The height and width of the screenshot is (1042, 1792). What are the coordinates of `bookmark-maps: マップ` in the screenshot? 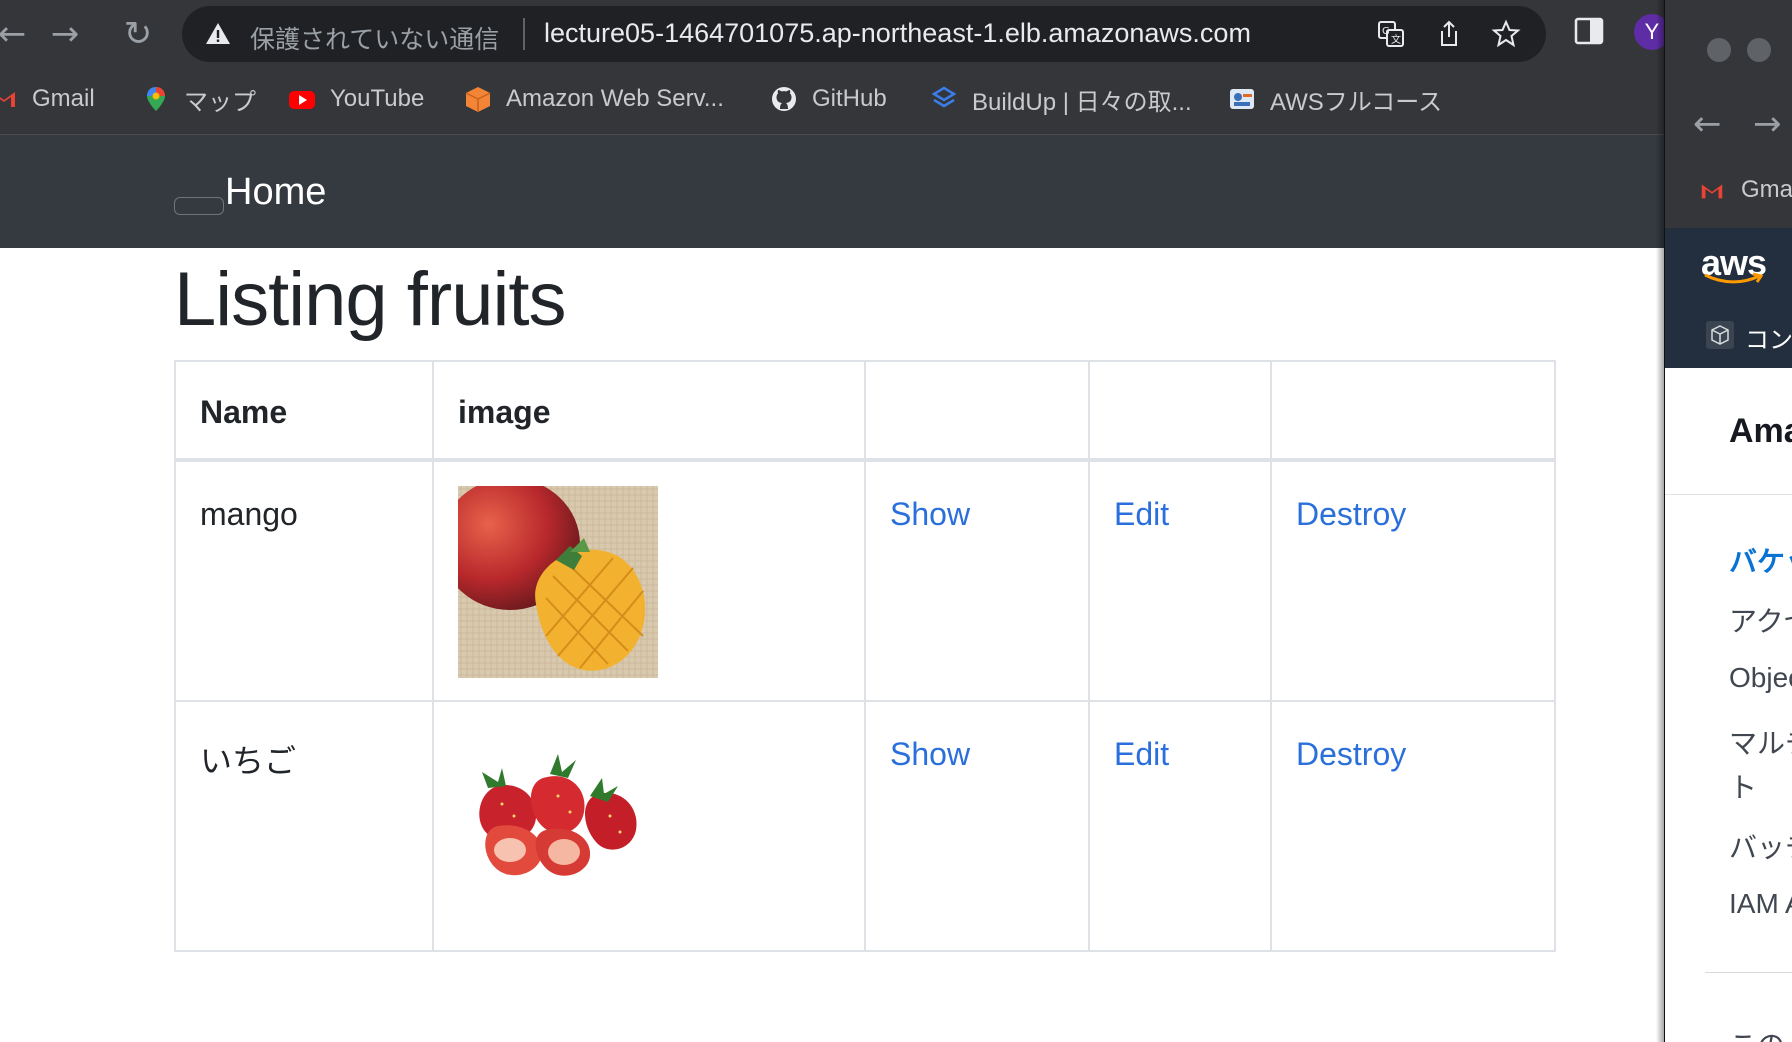 It's located at (199, 99).